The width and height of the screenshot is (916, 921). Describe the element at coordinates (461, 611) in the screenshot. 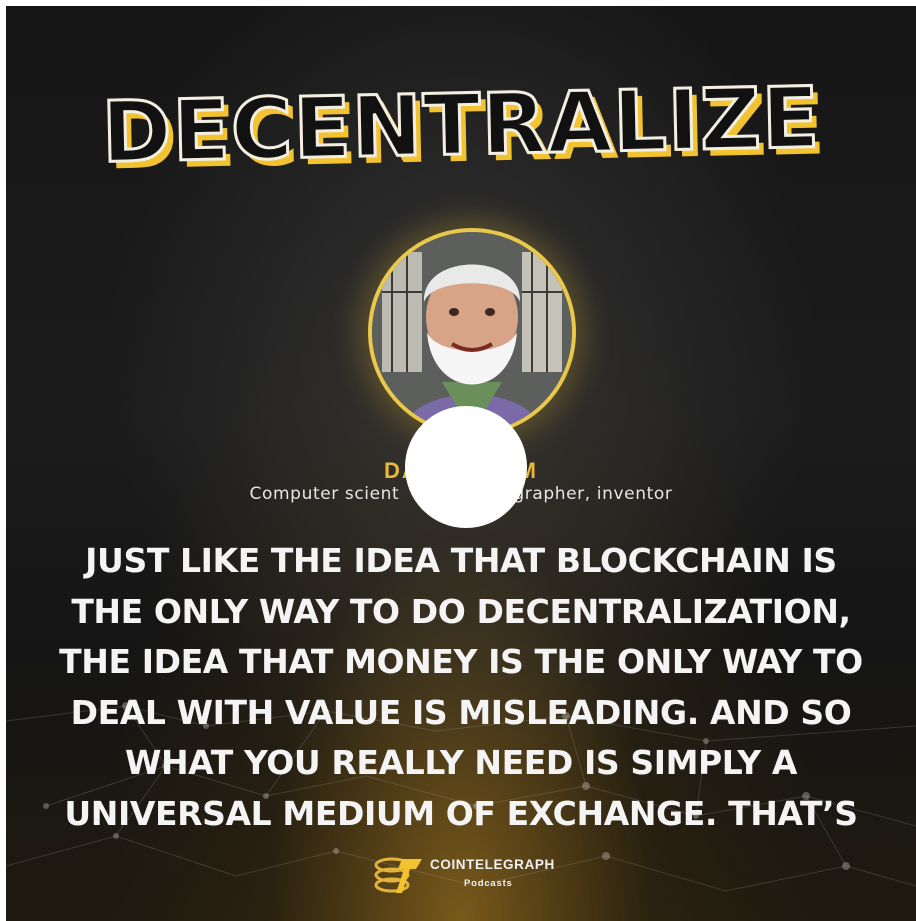

I see `quote-line: THE ONLY WAY TO DO DECENTRALIZATION,` at that location.